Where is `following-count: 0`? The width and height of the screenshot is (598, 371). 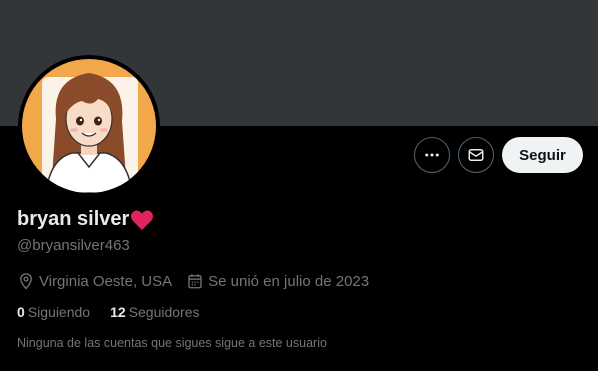
following-count: 0 is located at coordinates (21, 312).